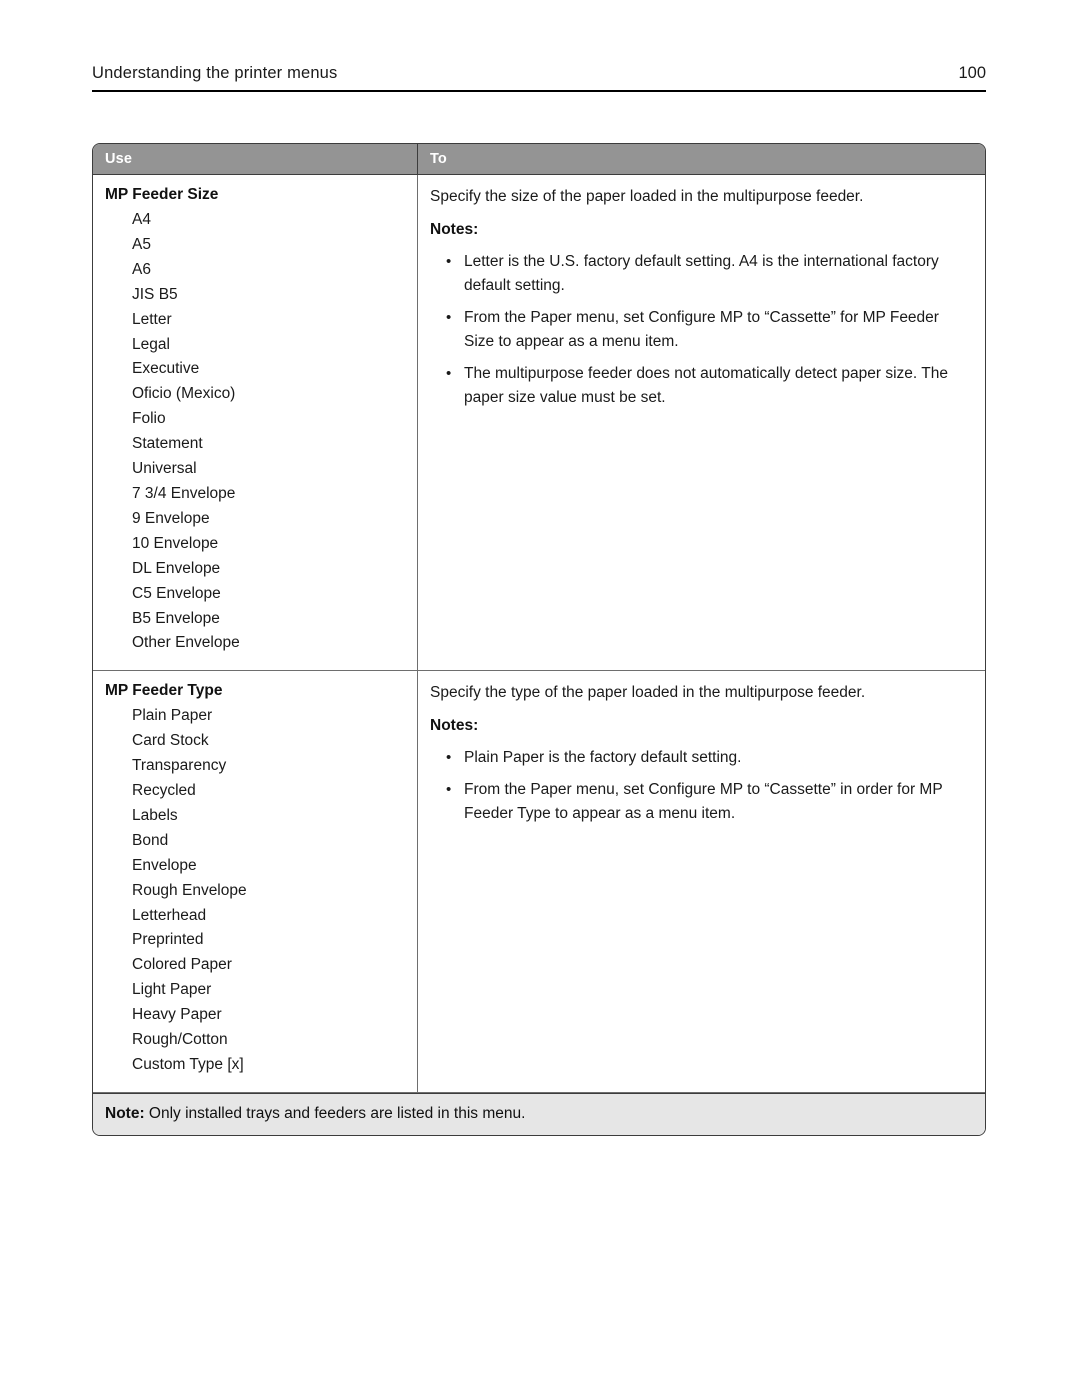 Image resolution: width=1080 pixels, height=1397 pixels. Describe the element at coordinates (166, 369) in the screenshot. I see `list-item: Executive` at that location.